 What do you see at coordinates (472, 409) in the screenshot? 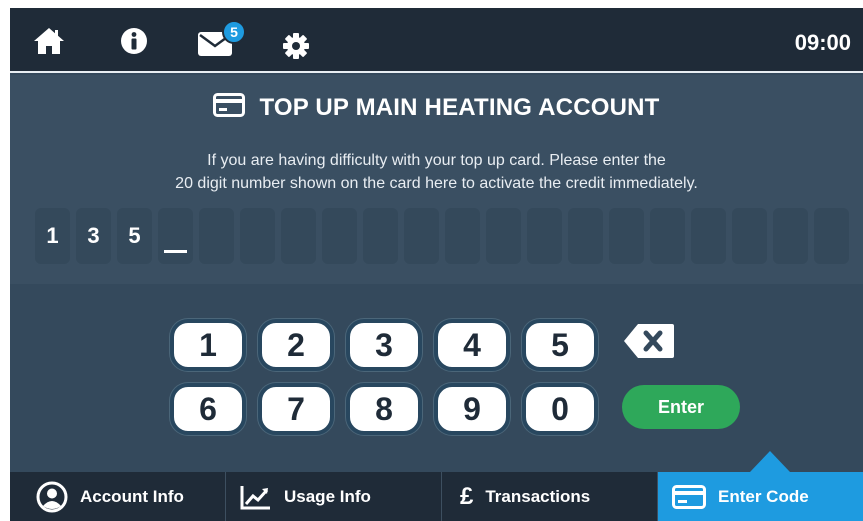
I see `key-9: 9` at bounding box center [472, 409].